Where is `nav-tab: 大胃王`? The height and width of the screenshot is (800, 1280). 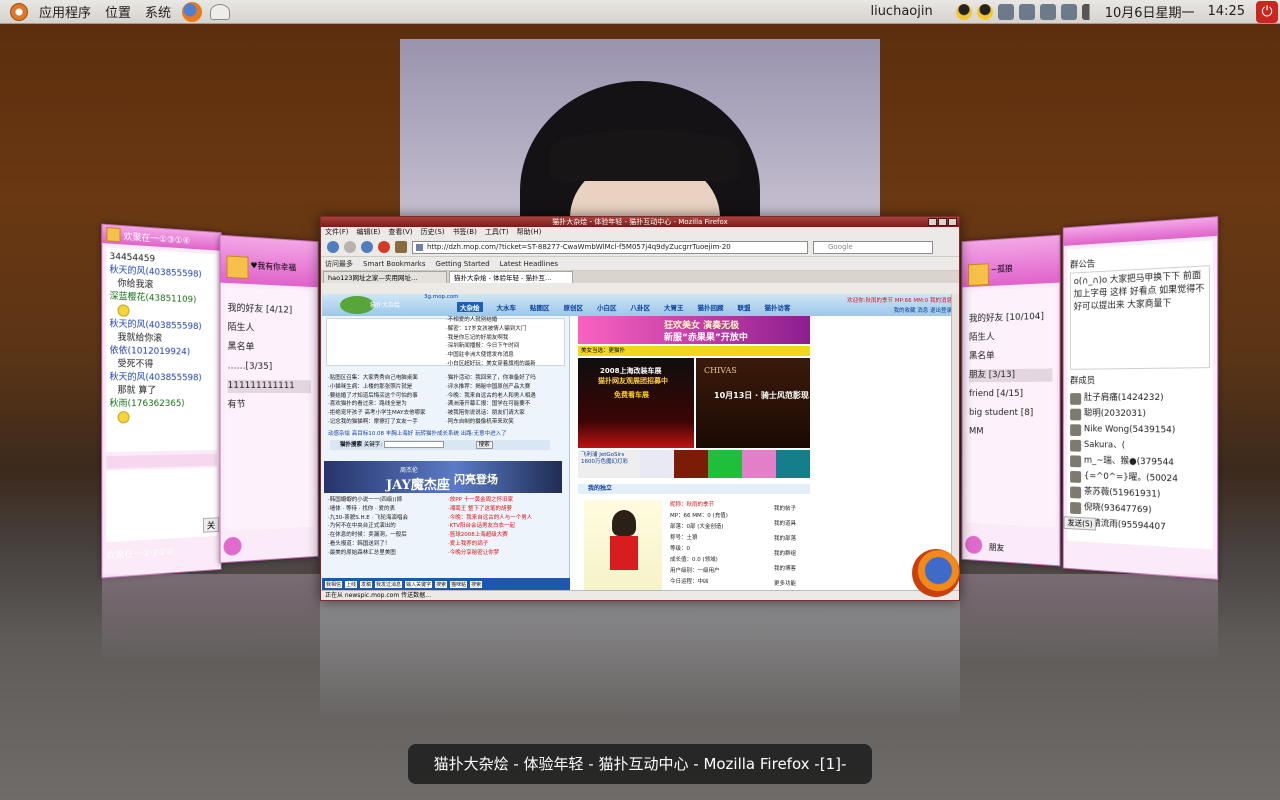
nav-tab: 大胃王 is located at coordinates (674, 307).